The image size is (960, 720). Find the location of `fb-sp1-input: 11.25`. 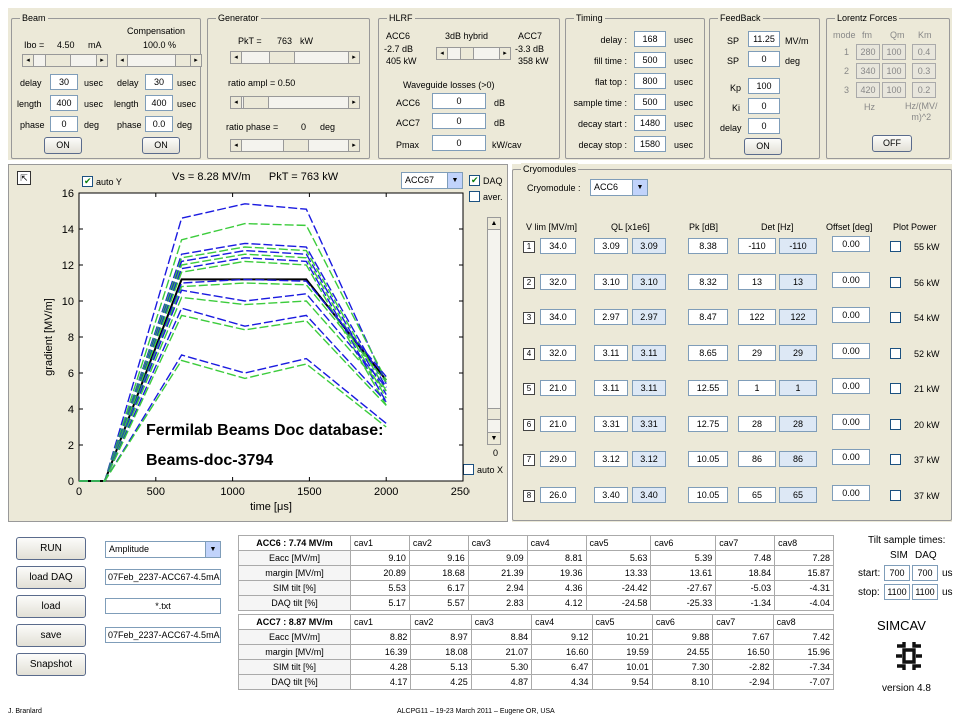

fb-sp1-input: 11.25 is located at coordinates (764, 39).